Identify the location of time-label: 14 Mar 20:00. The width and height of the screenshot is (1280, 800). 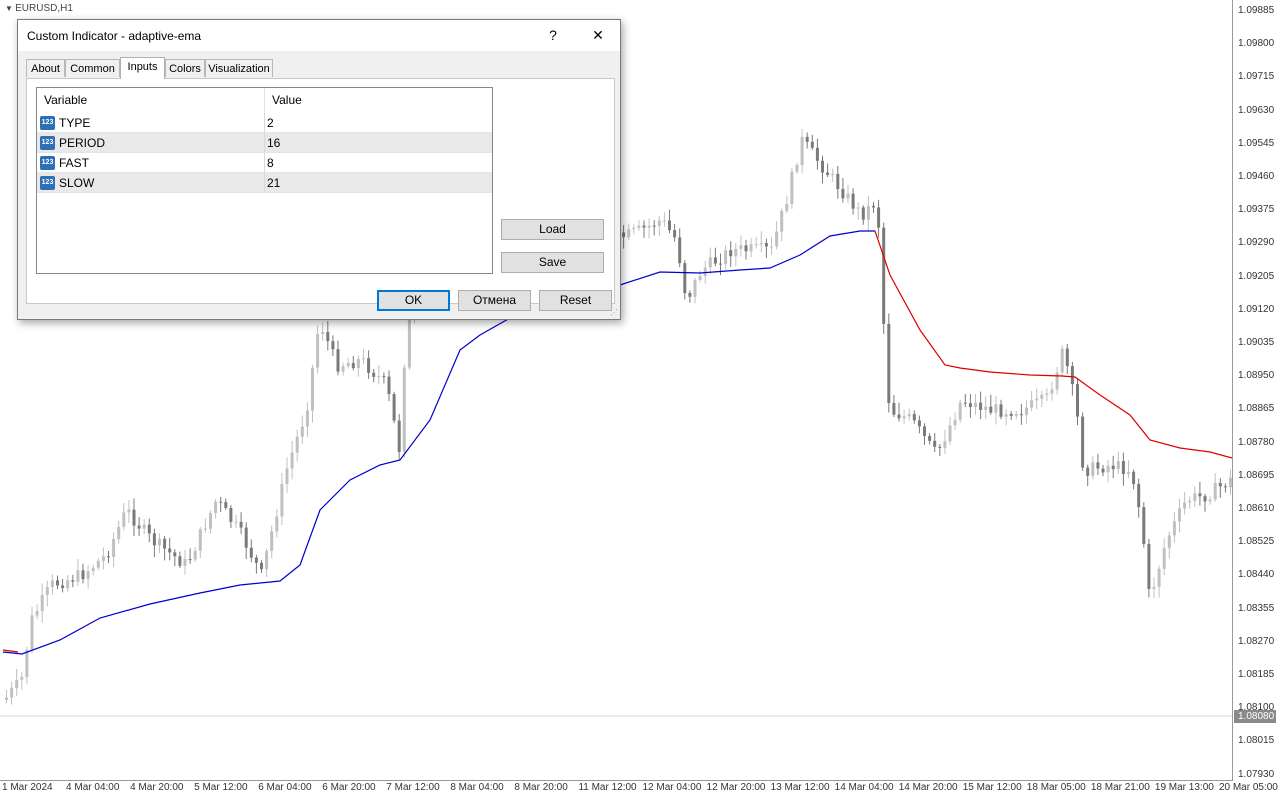
(928, 787).